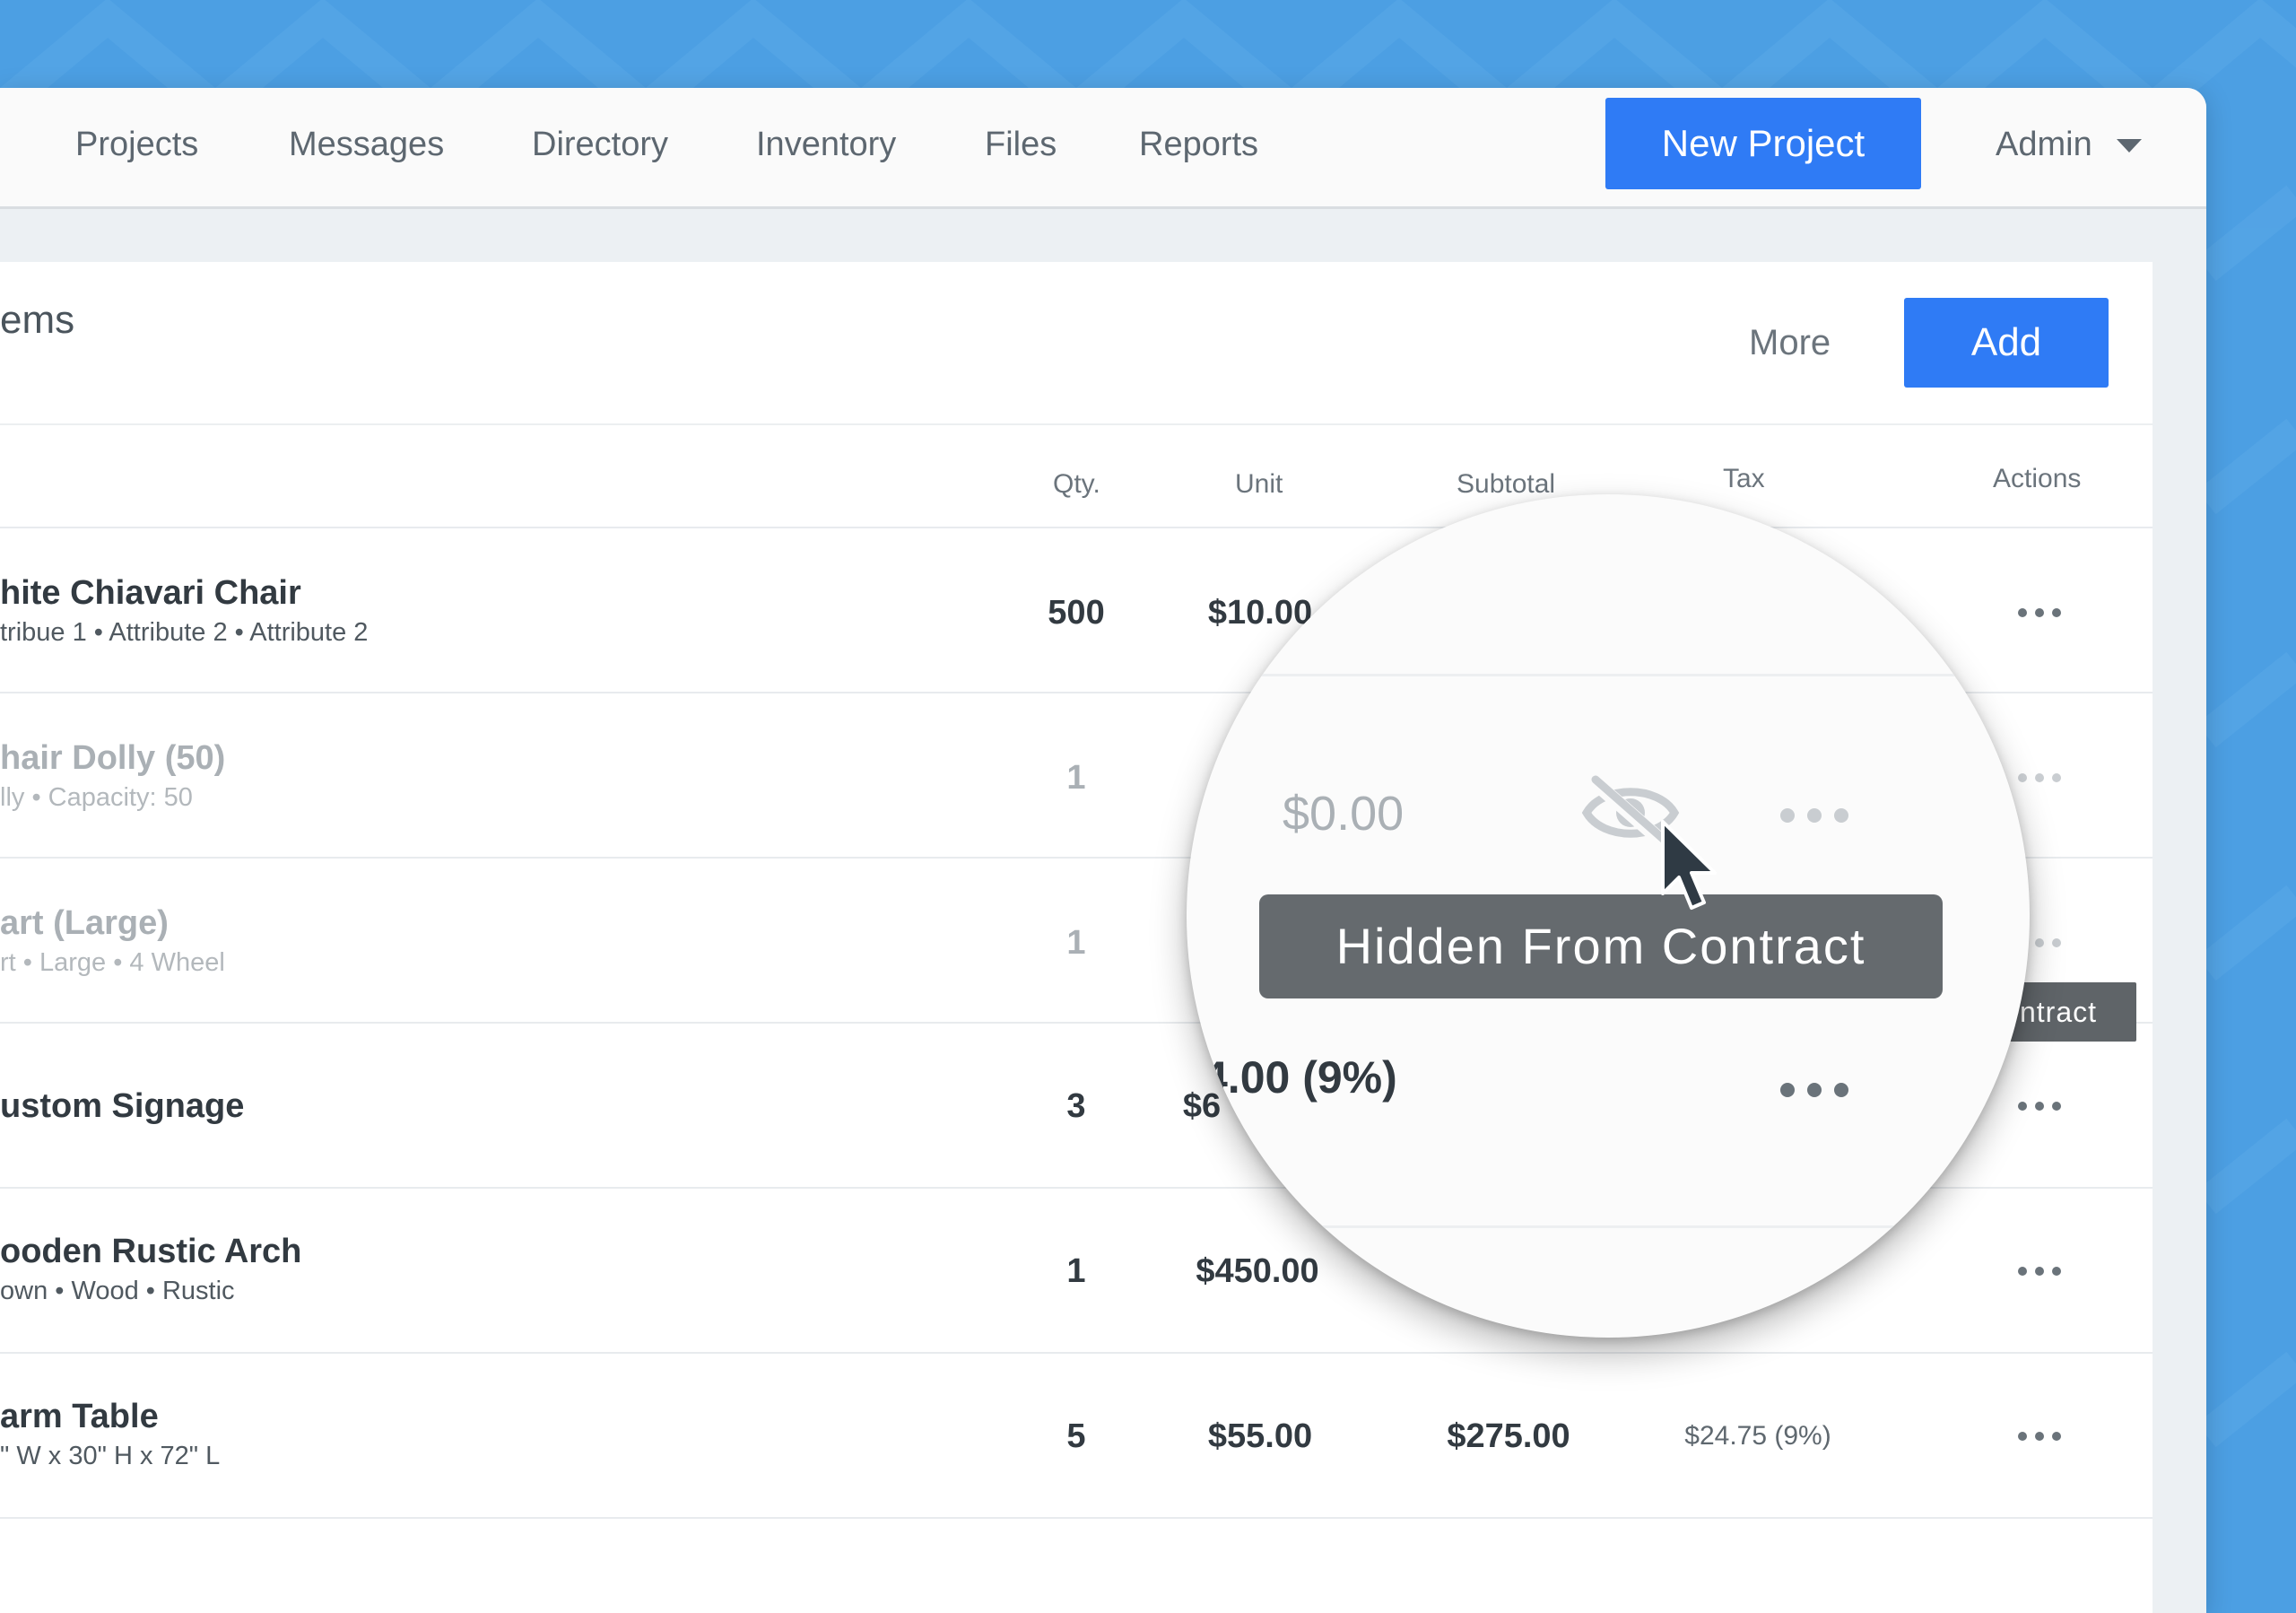 The height and width of the screenshot is (1613, 2296). Describe the element at coordinates (1260, 1436) in the screenshot. I see `item-unit: $55.00` at that location.